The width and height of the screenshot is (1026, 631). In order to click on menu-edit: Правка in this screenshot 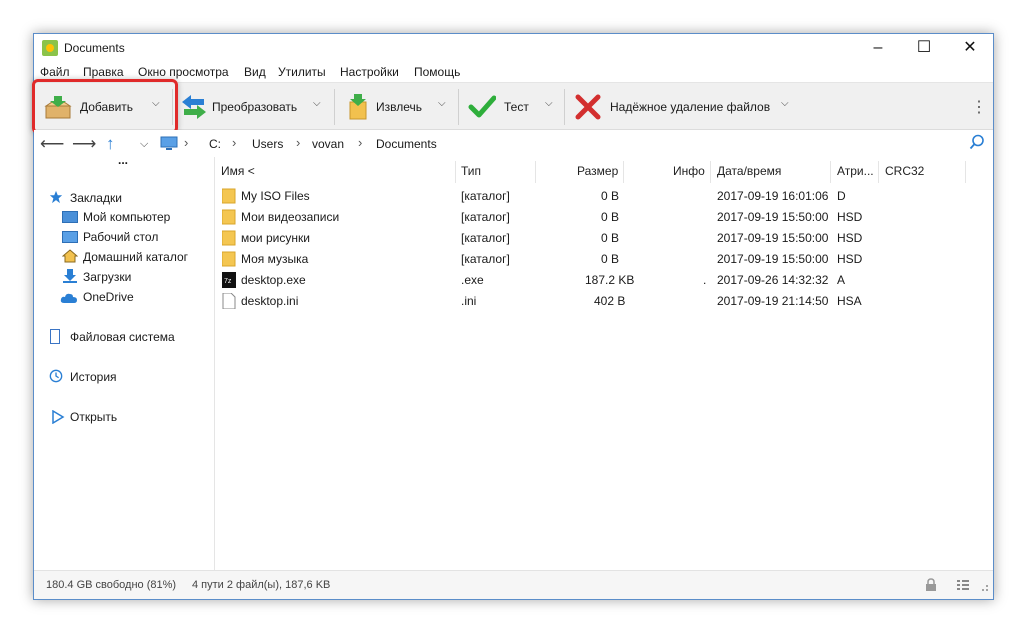, I will do `click(103, 72)`.